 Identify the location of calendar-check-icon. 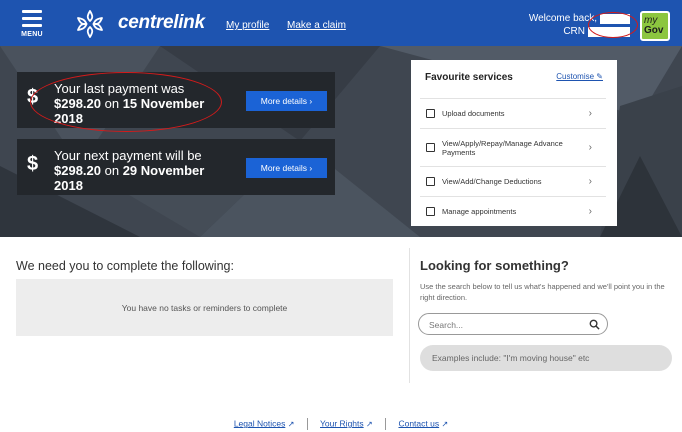
(430, 211).